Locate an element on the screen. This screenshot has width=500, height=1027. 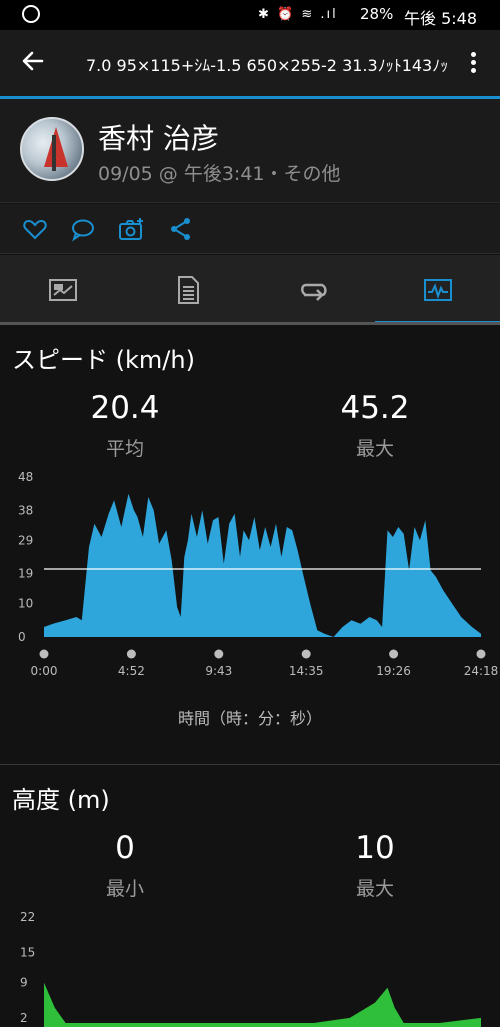
x-tick-label: 14:35 is located at coordinates (306, 671).